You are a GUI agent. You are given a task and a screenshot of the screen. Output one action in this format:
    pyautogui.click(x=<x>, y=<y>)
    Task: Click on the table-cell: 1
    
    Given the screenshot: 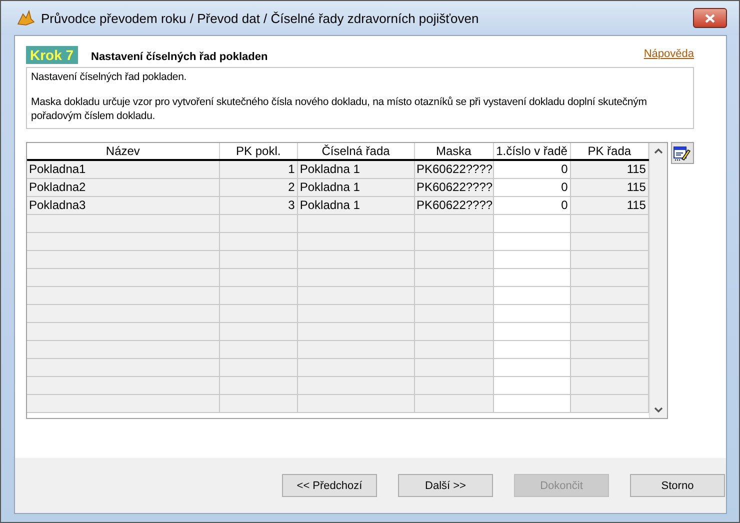 What is the action you would take?
    pyautogui.click(x=259, y=170)
    